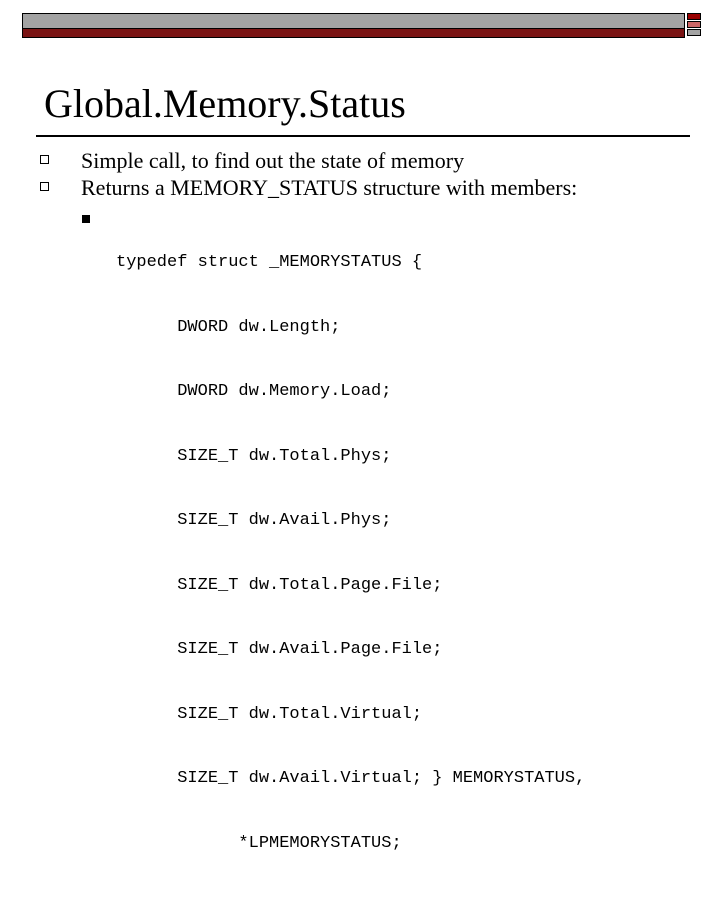  What do you see at coordinates (254, 391) in the screenshot?
I see `code-line: DWORD dw.Memory.Load;` at bounding box center [254, 391].